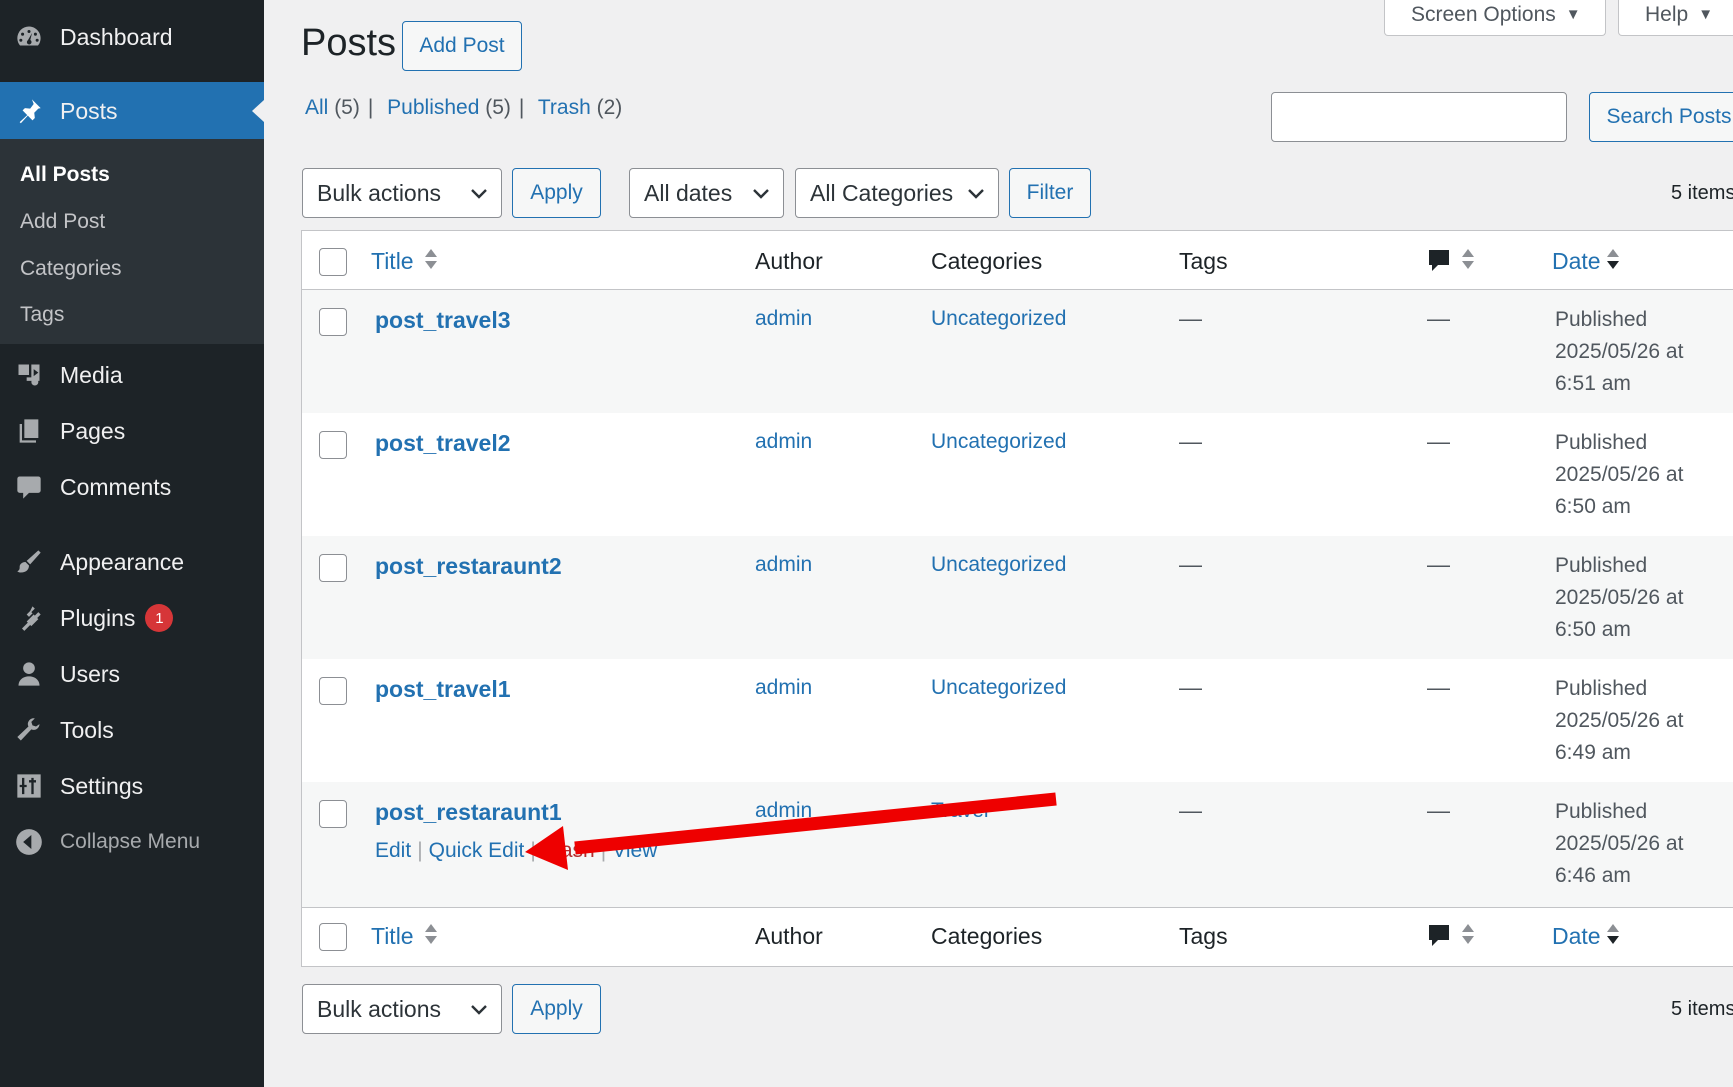 The height and width of the screenshot is (1087, 1733). I want to click on menu-pages: Pages, so click(132, 431).